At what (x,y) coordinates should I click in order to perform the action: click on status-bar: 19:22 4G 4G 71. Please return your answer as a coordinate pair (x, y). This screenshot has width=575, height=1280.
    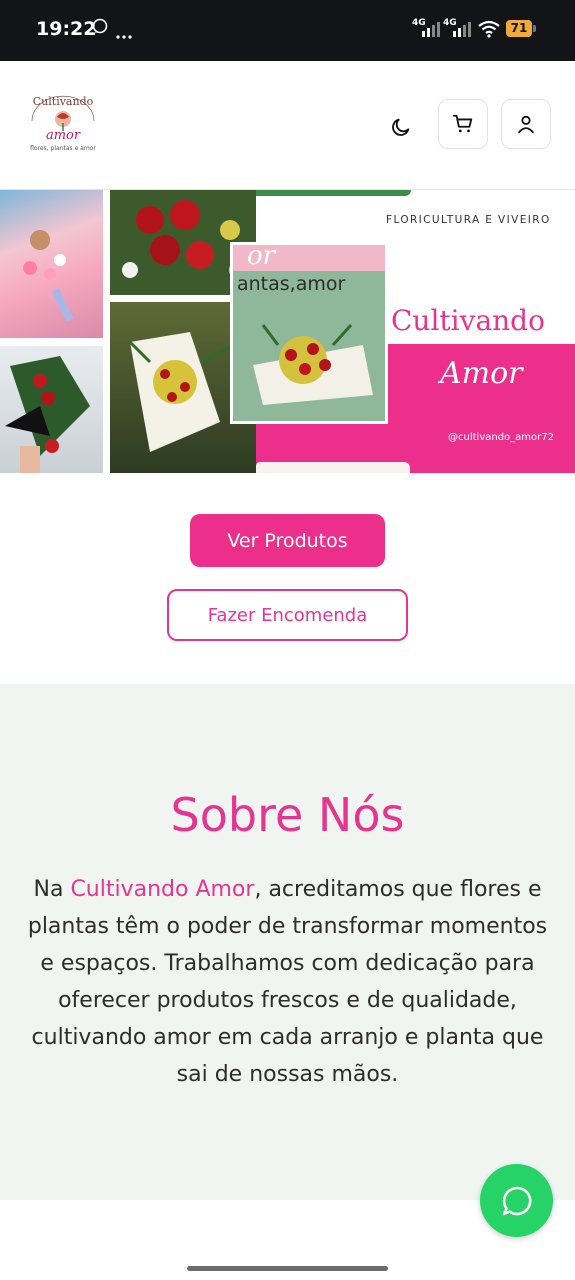
    Looking at the image, I should click on (287, 30).